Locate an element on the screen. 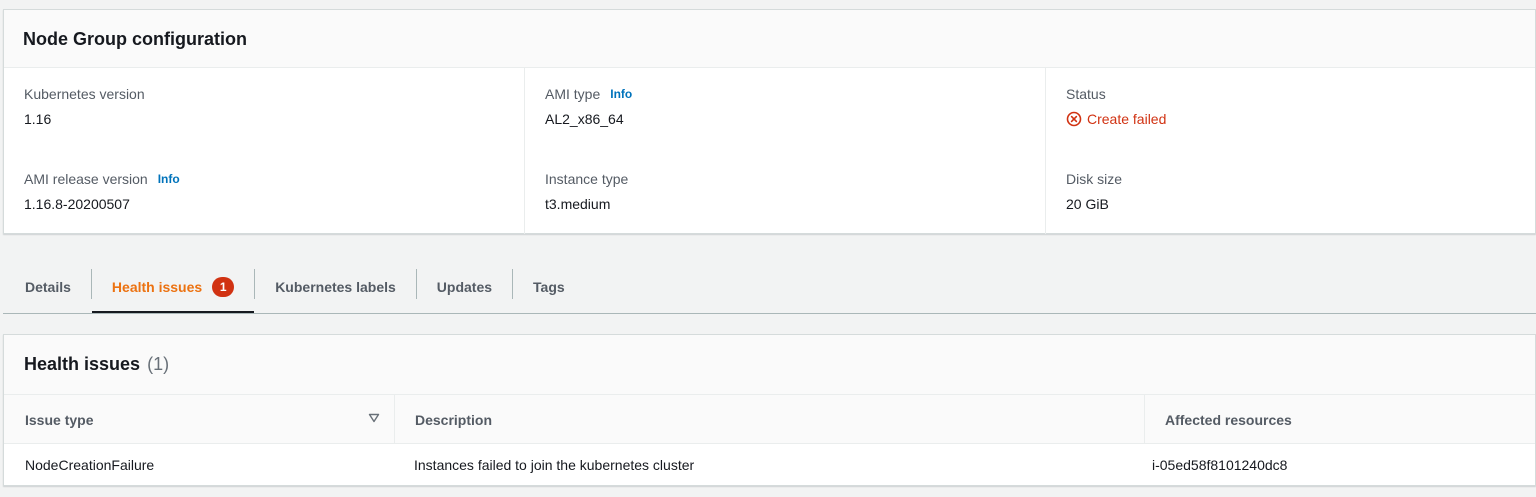 This screenshot has width=1536, height=497. sort-caret-down-icon is located at coordinates (374, 418).